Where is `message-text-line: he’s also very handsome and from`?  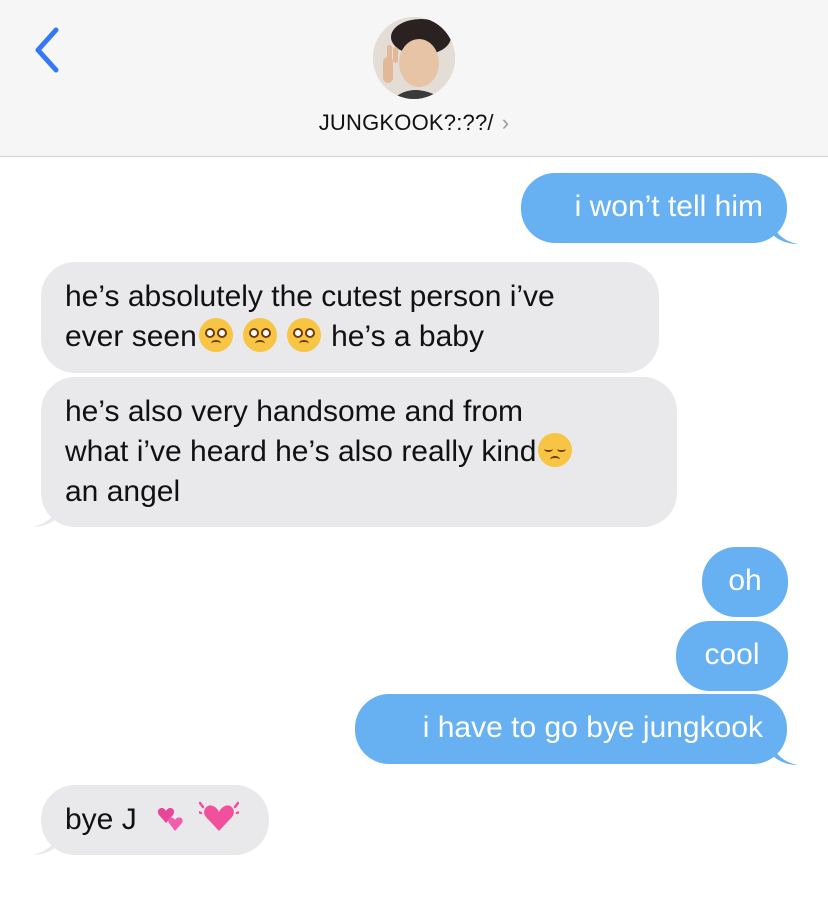 message-text-line: he’s also very handsome and from is located at coordinates (294, 411).